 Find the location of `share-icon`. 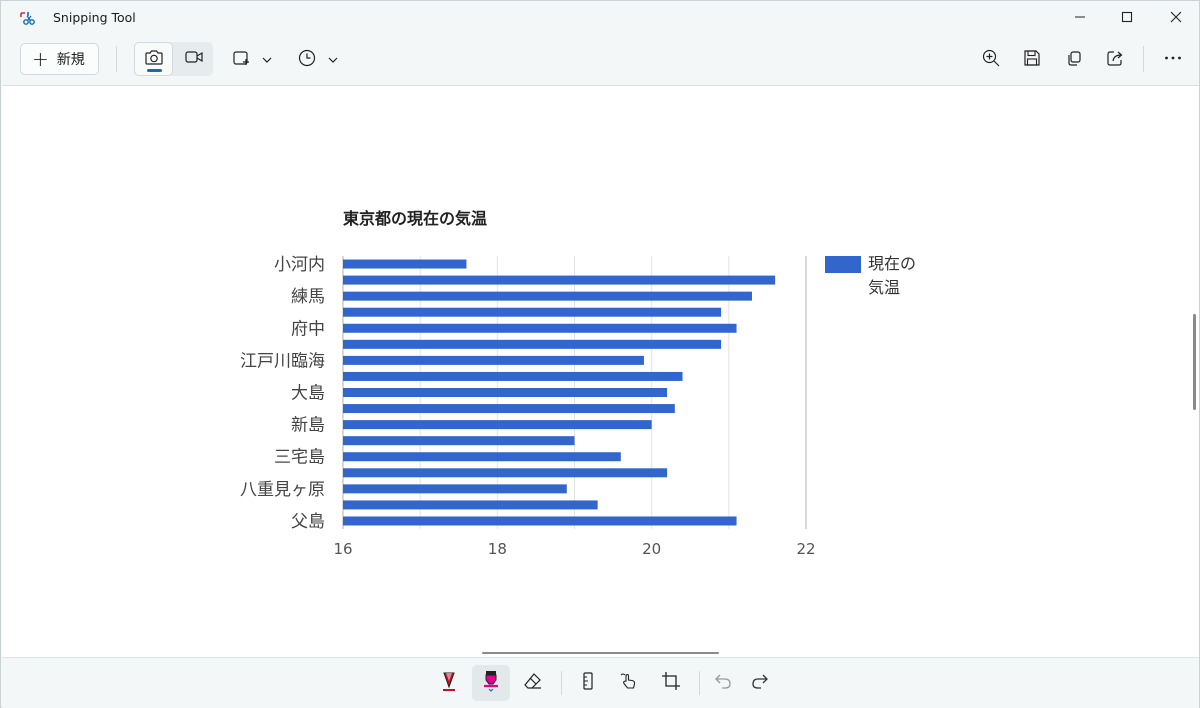

share-icon is located at coordinates (1115, 60).